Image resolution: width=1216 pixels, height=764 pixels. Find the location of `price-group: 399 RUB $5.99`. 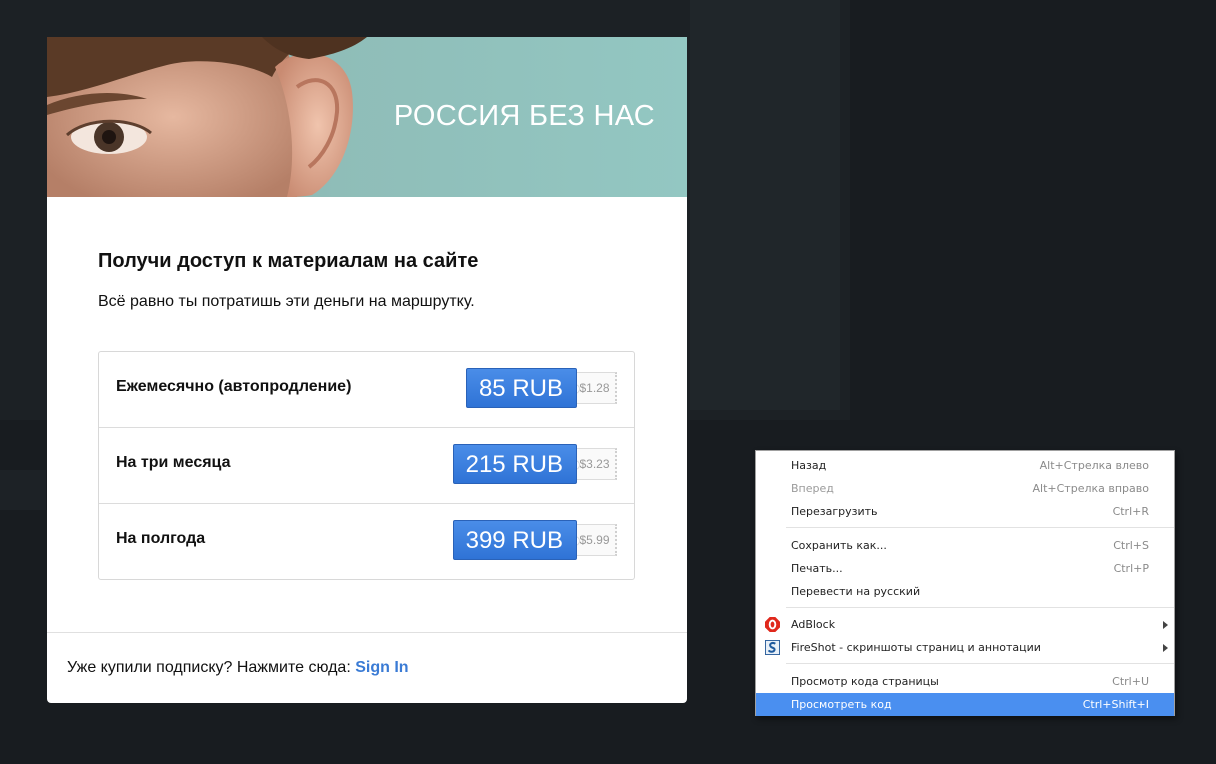

price-group: 399 RUB $5.99 is located at coordinates (534, 540).